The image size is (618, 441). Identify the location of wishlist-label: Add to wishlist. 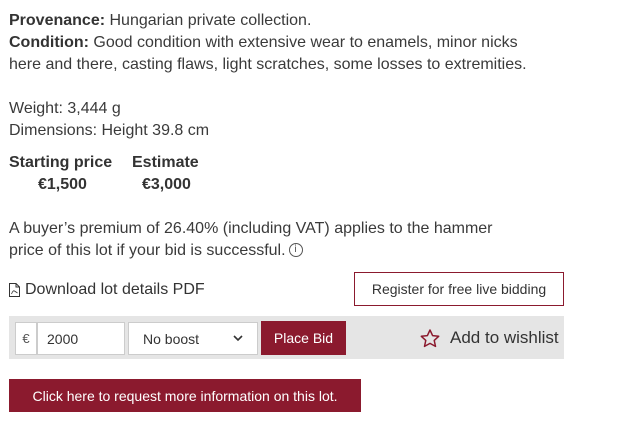
(504, 337).